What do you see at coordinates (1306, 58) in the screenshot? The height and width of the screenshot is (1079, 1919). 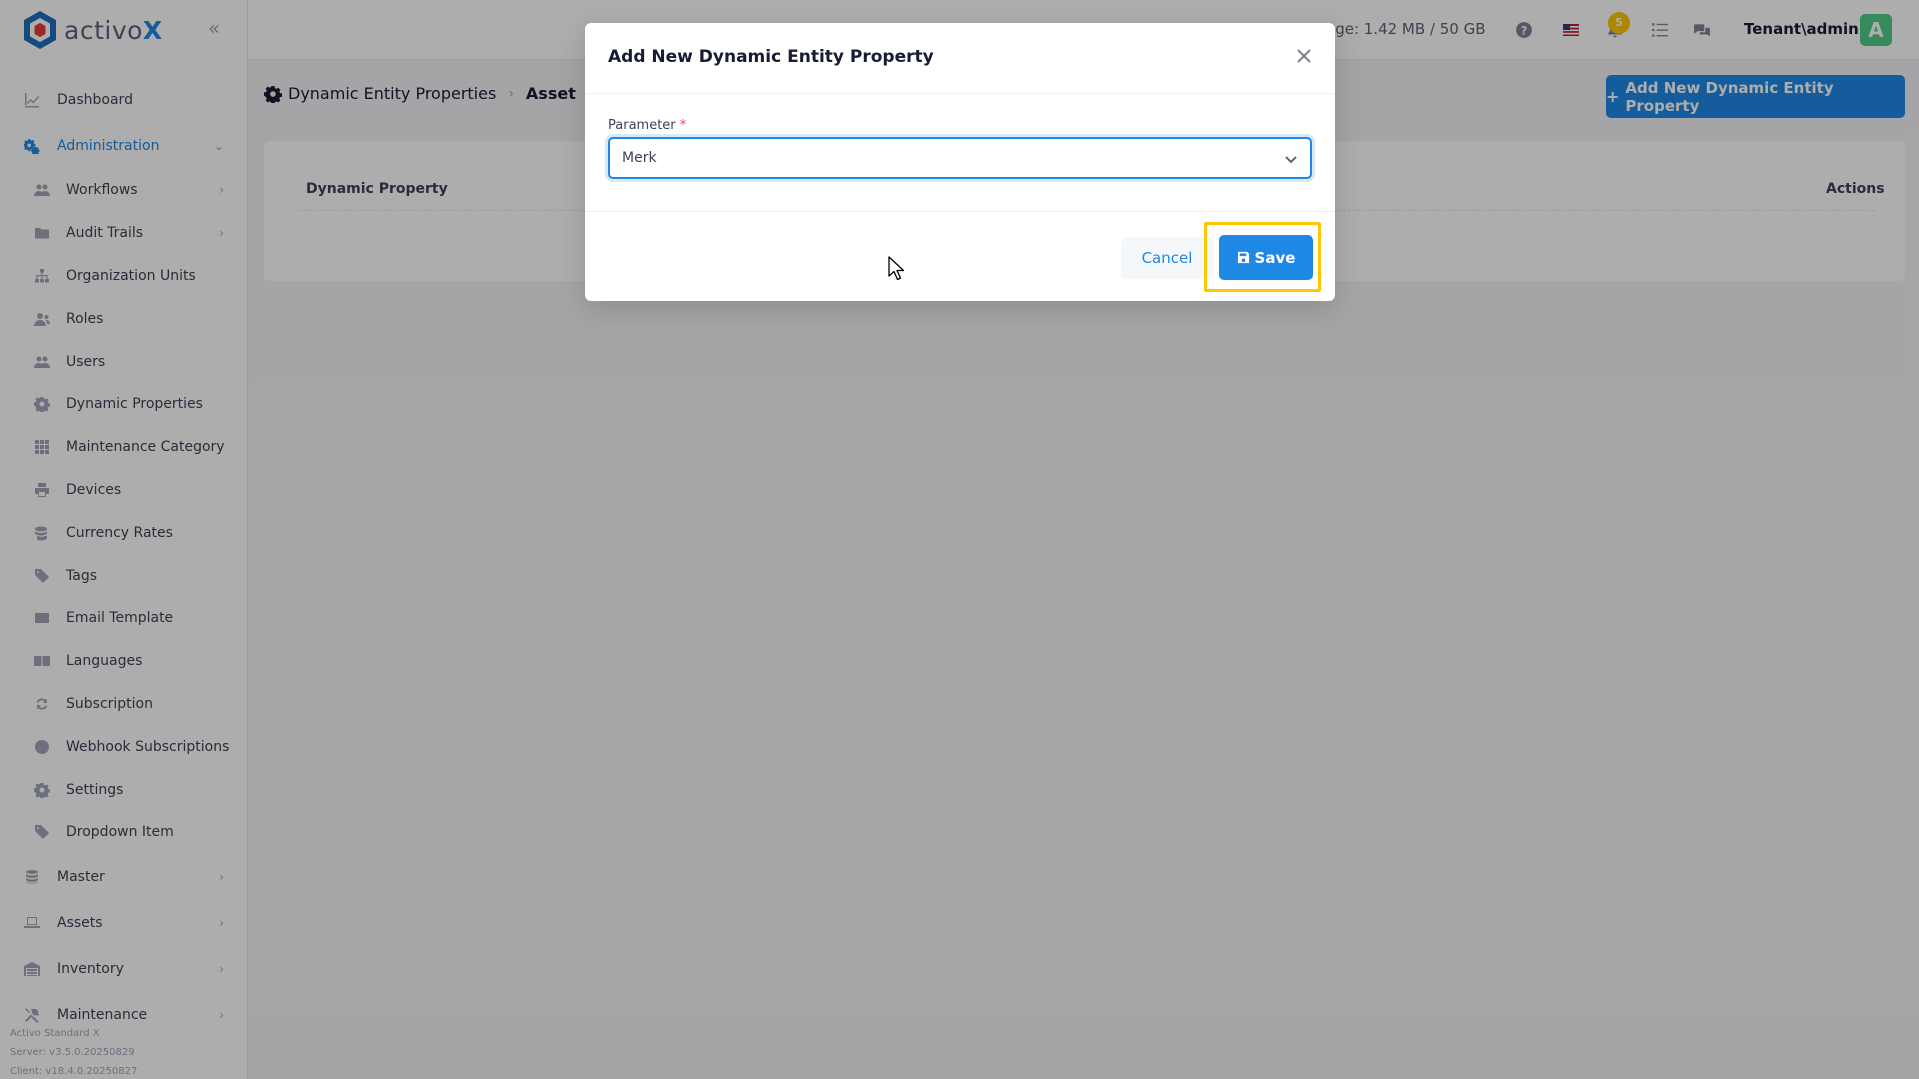 I see `close-icon` at bounding box center [1306, 58].